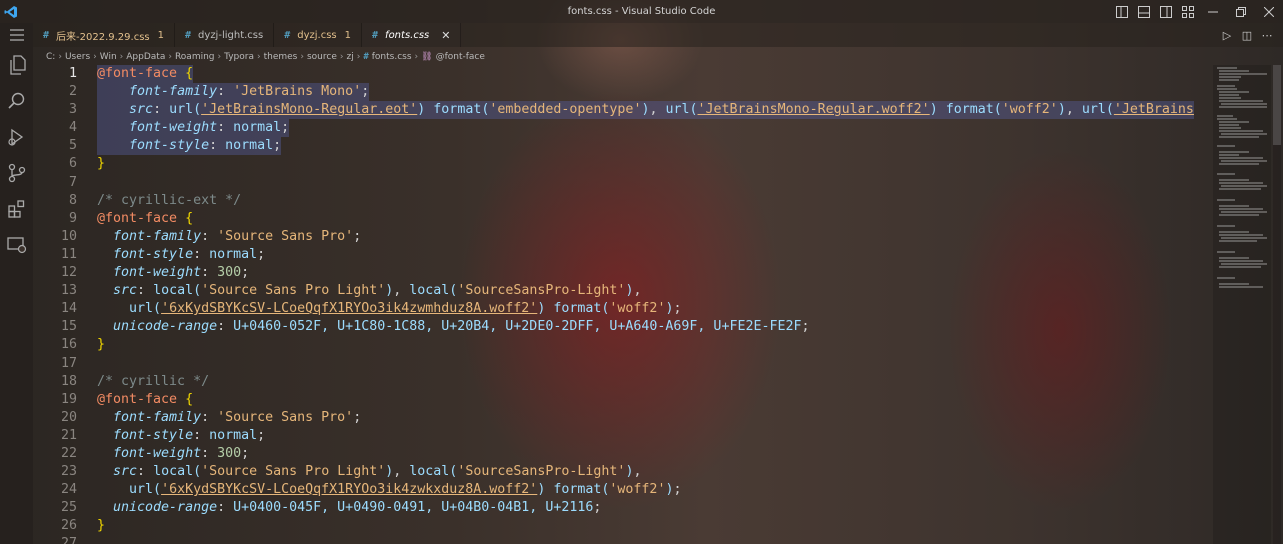 Image resolution: width=1283 pixels, height=544 pixels. I want to click on property: font-family, so click(173, 92).